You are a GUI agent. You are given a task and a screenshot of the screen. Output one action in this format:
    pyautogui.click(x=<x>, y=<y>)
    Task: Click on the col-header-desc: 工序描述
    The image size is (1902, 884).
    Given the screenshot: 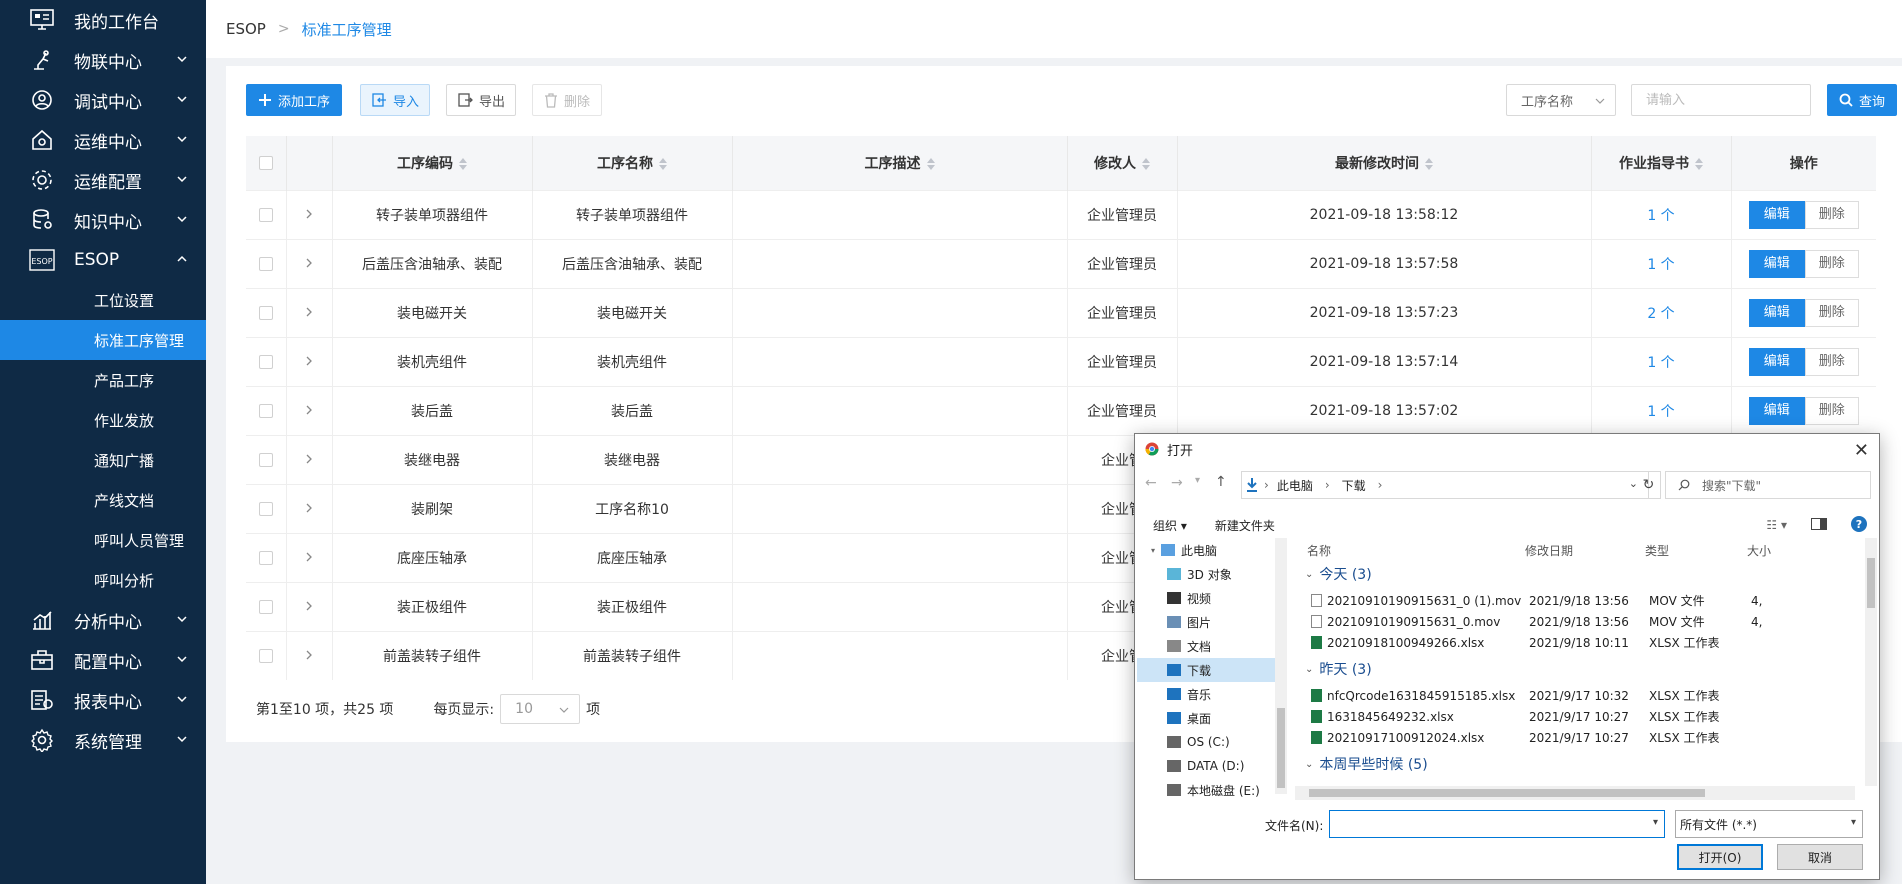 What is the action you would take?
    pyautogui.click(x=900, y=163)
    